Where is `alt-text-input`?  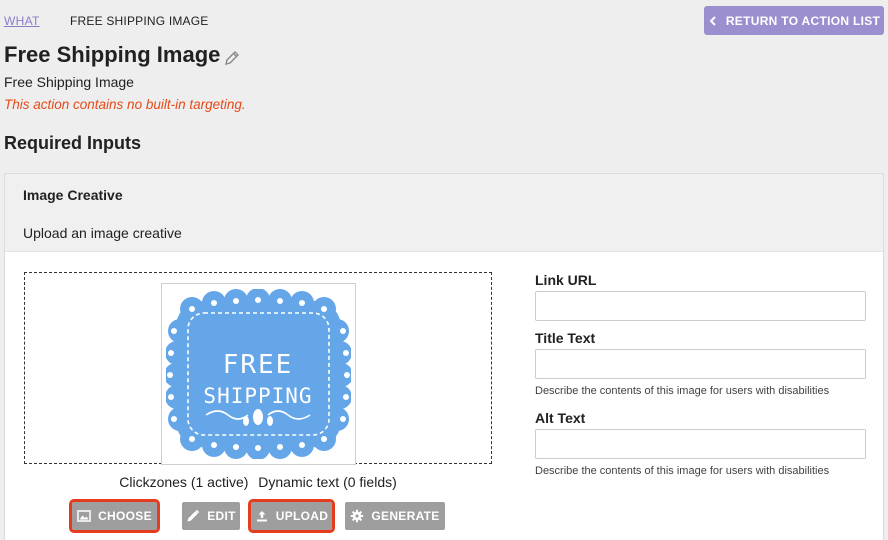
alt-text-input is located at coordinates (700, 444).